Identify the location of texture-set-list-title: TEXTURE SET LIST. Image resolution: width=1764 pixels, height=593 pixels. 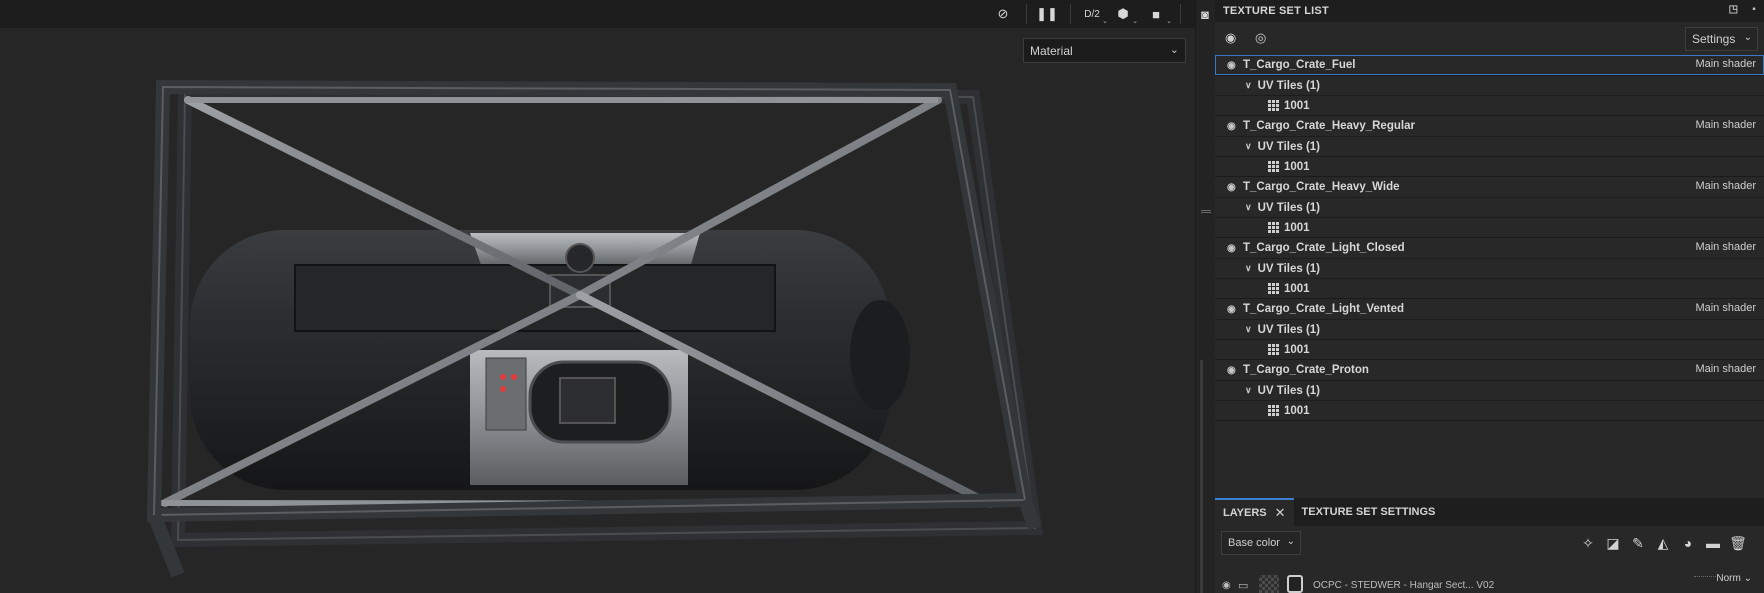
(1276, 11).